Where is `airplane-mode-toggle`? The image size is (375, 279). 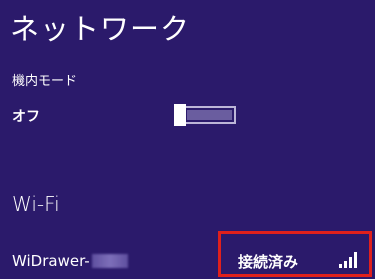 airplane-mode-toggle is located at coordinates (205, 115).